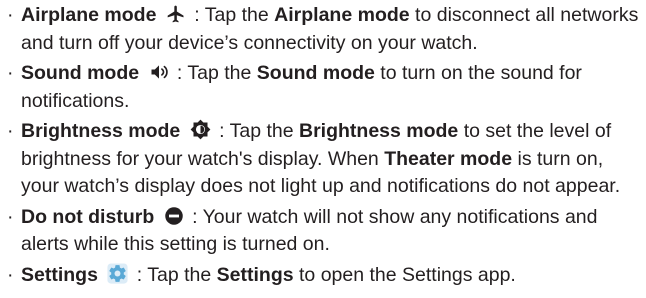 The image size is (646, 298). What do you see at coordinates (59, 274) in the screenshot?
I see `term-settings: Settings` at bounding box center [59, 274].